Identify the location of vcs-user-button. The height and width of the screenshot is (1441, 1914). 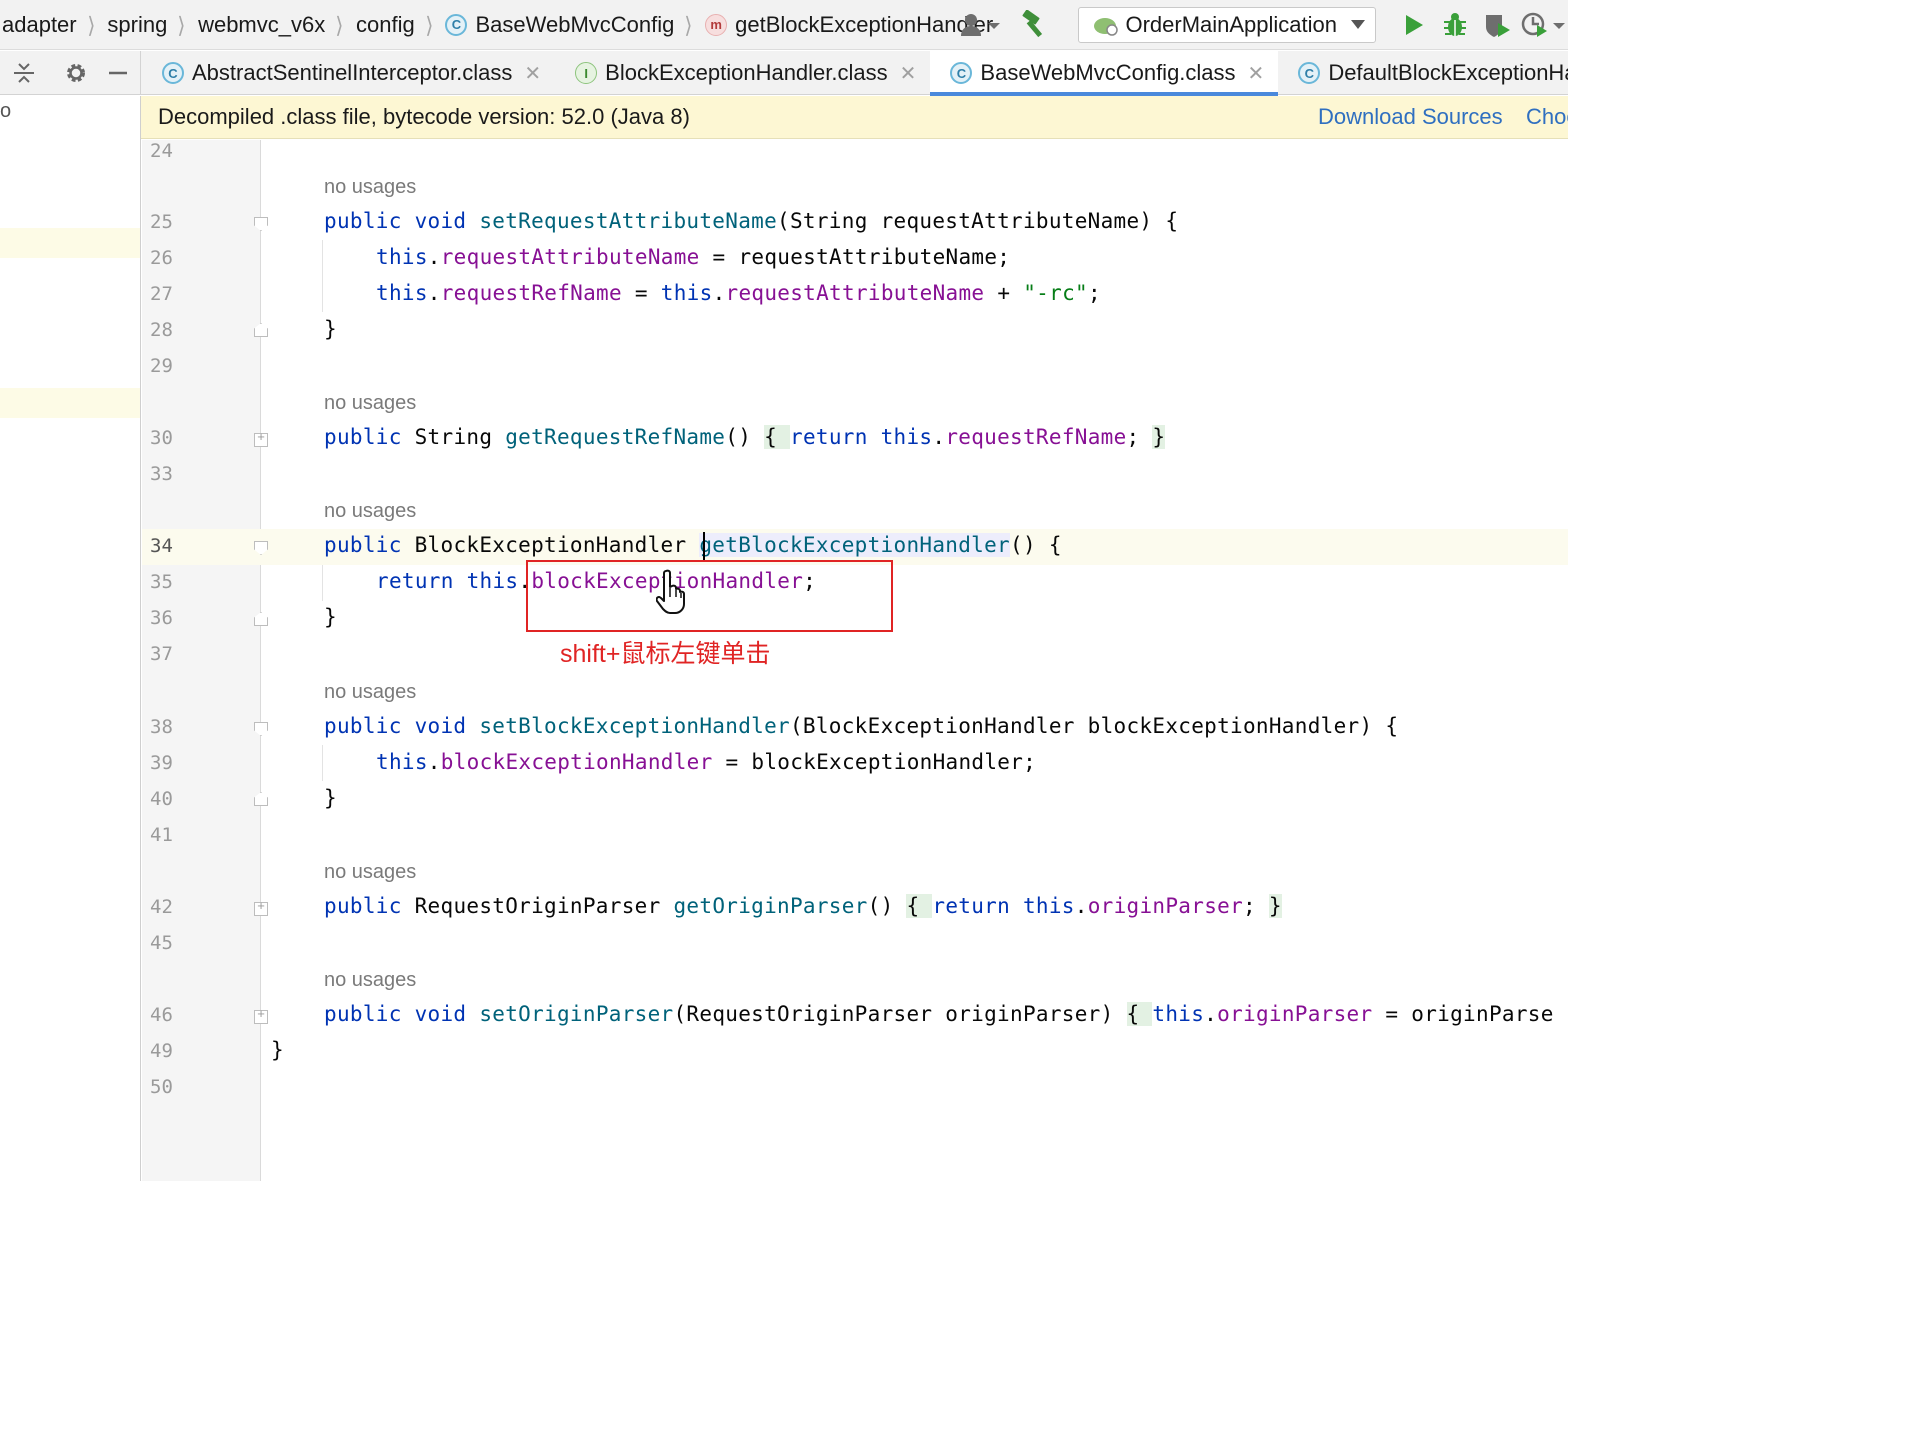
(982, 25).